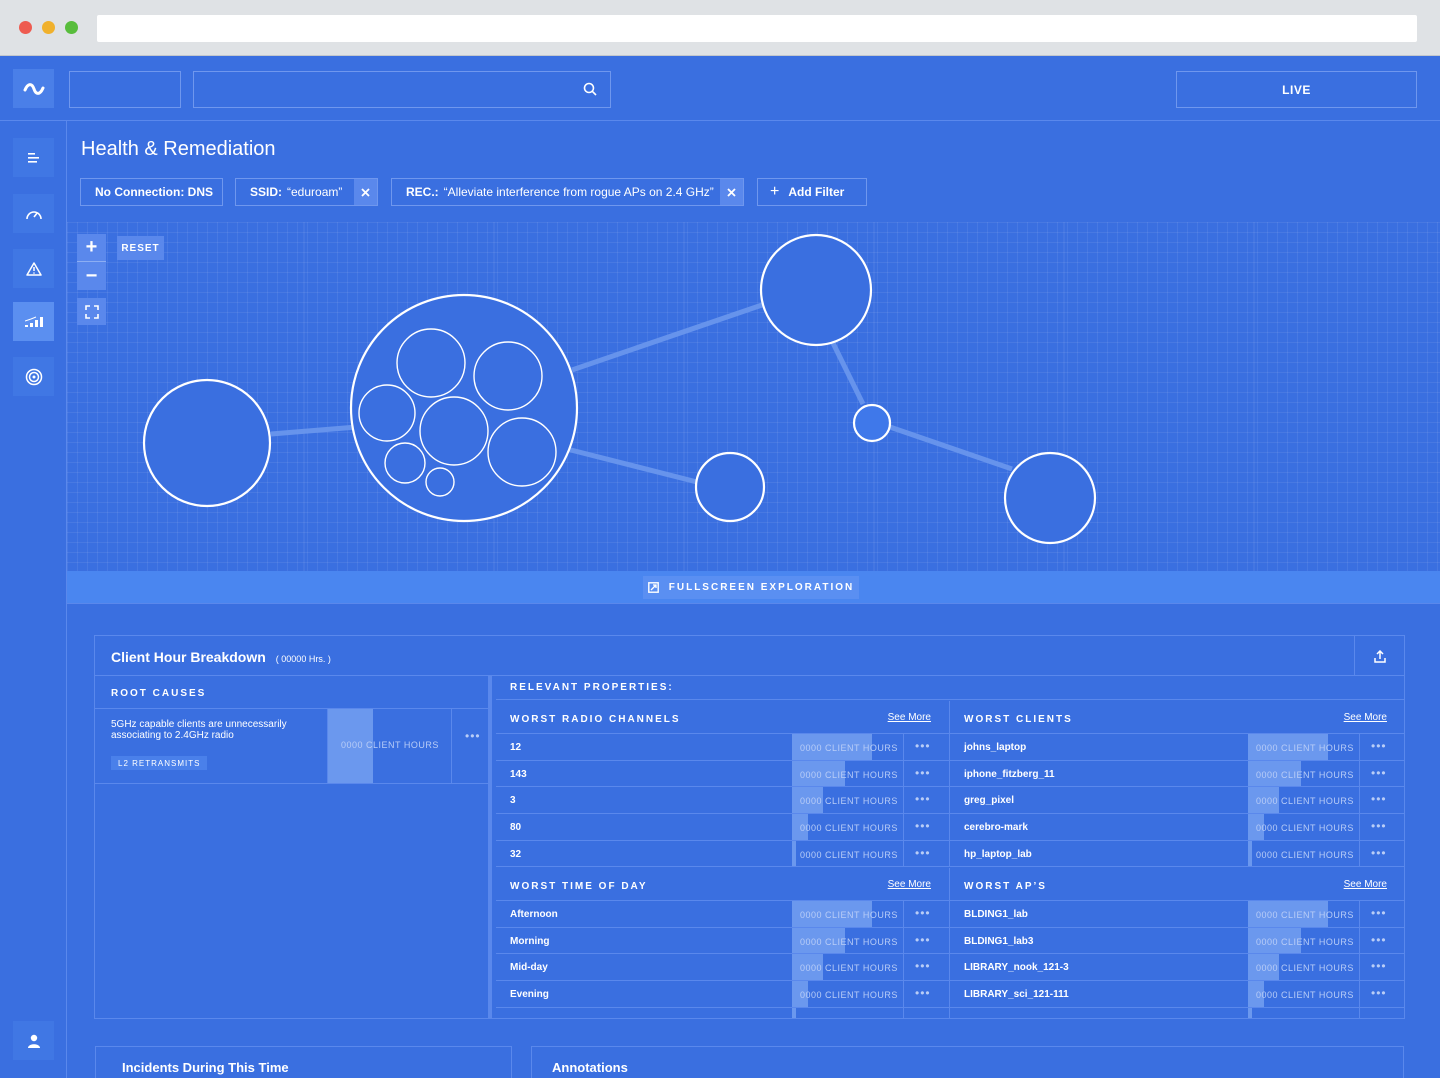 This screenshot has height=1078, width=1440. Describe the element at coordinates (950, 688) in the screenshot. I see `relevant-properties-heading: RELEVANT PROPERTIES:` at that location.